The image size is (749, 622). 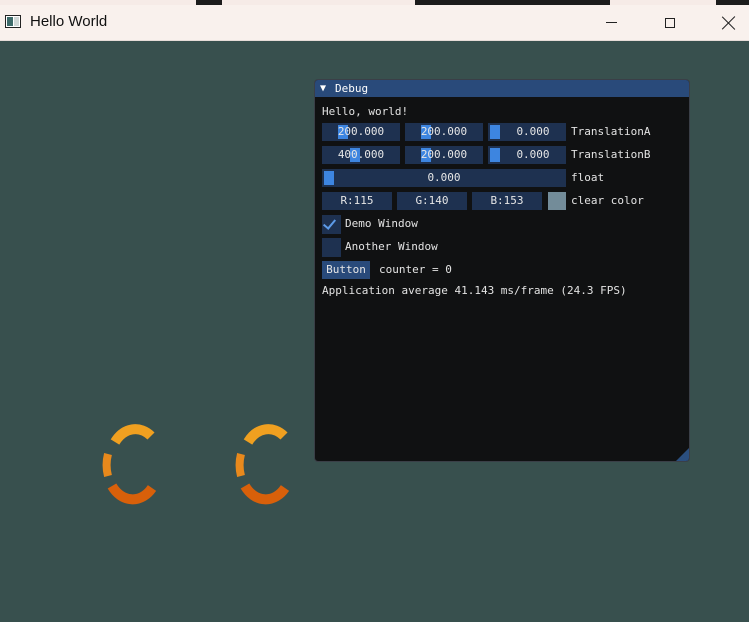 I want to click on loader-spinner-left, so click(x=129, y=464).